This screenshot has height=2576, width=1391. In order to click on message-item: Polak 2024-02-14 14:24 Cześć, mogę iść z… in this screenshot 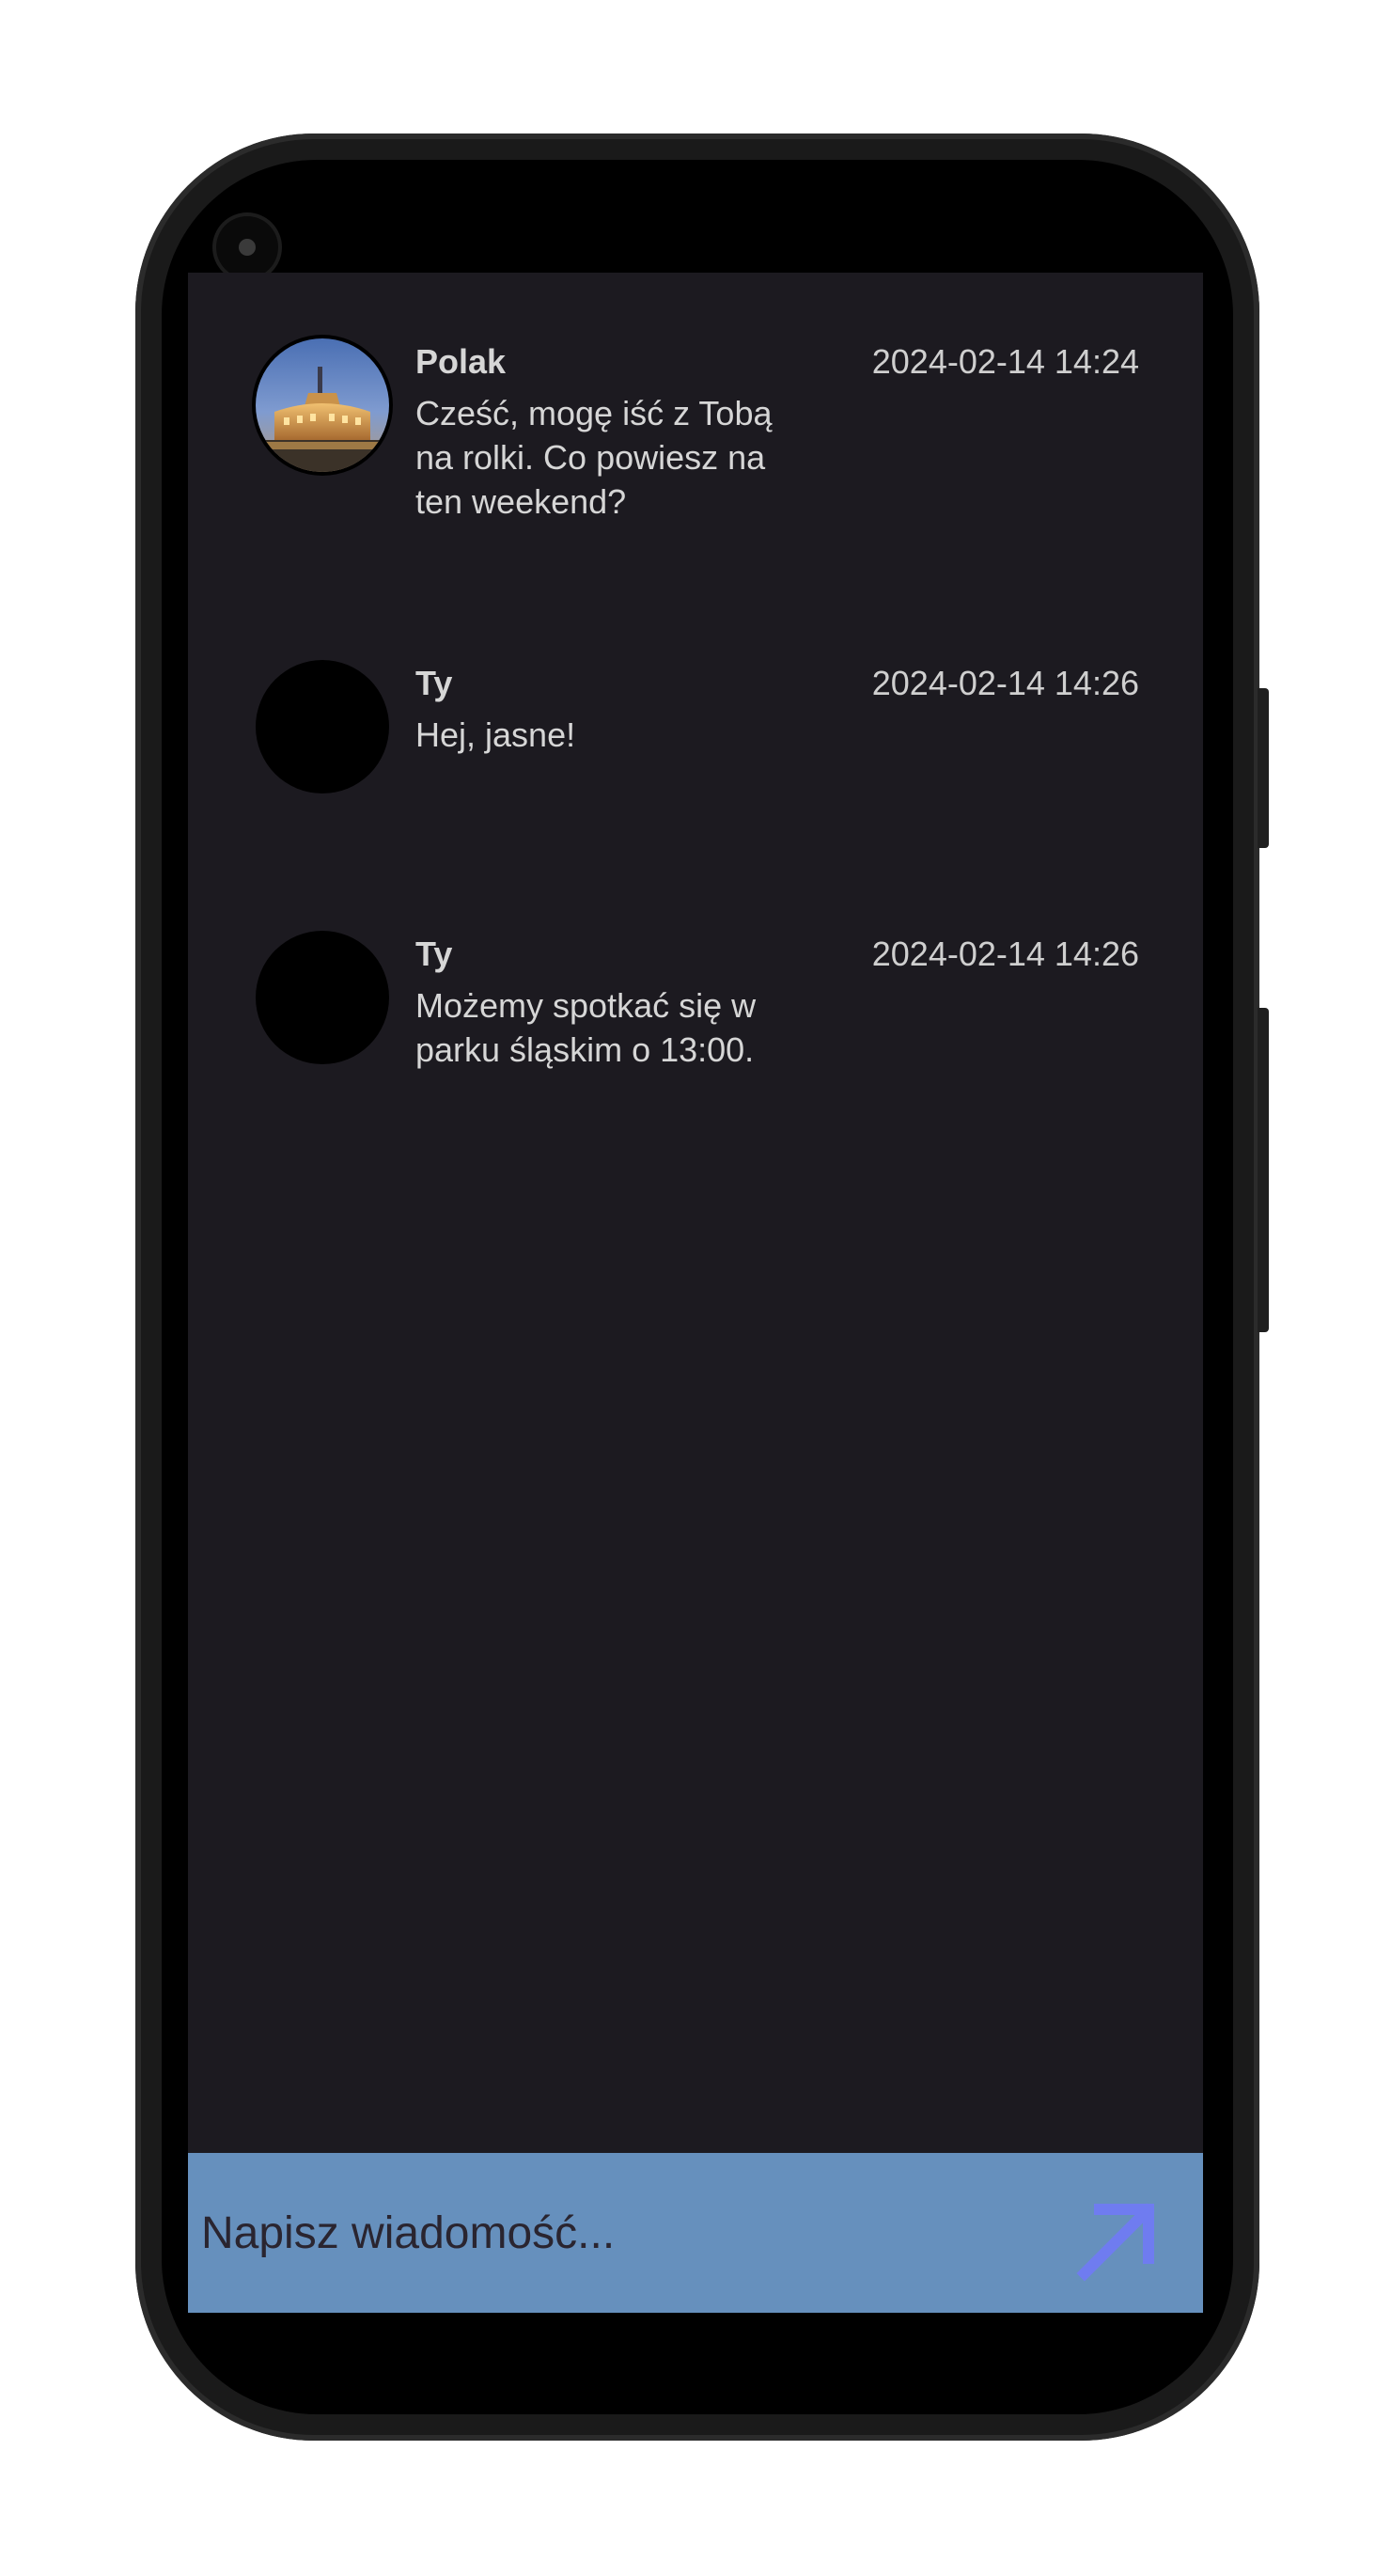, I will do `click(697, 432)`.